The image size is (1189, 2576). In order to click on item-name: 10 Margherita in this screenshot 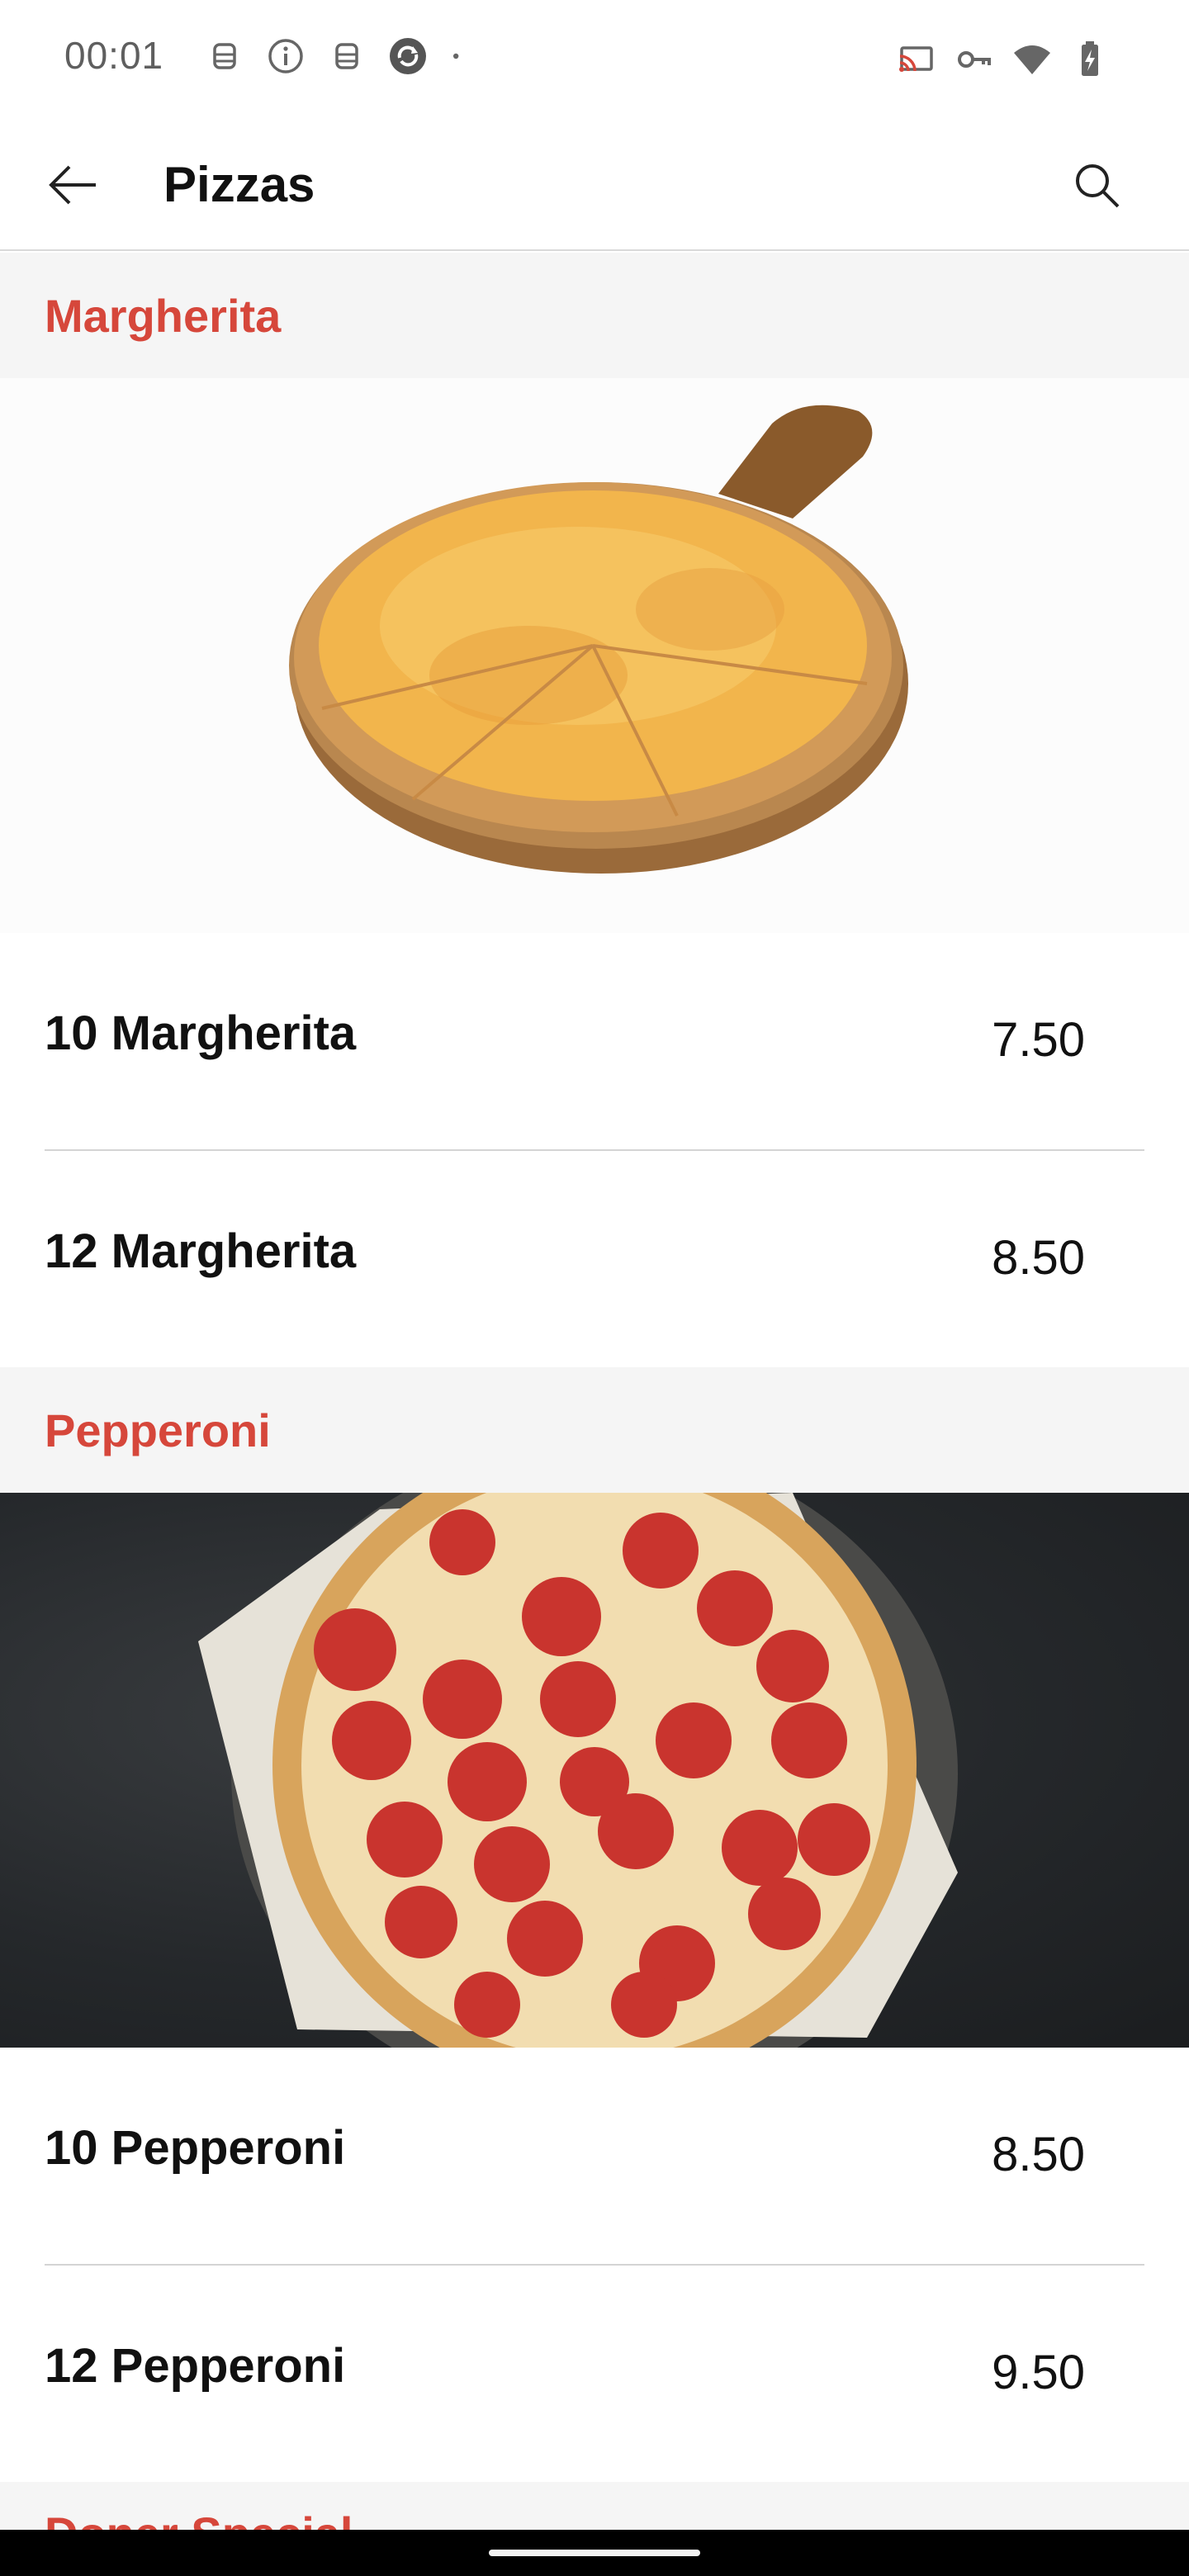, I will do `click(201, 1033)`.